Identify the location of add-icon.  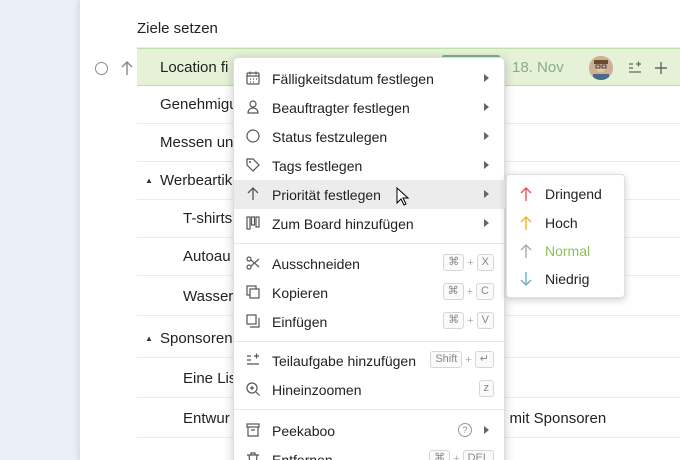
(661, 68).